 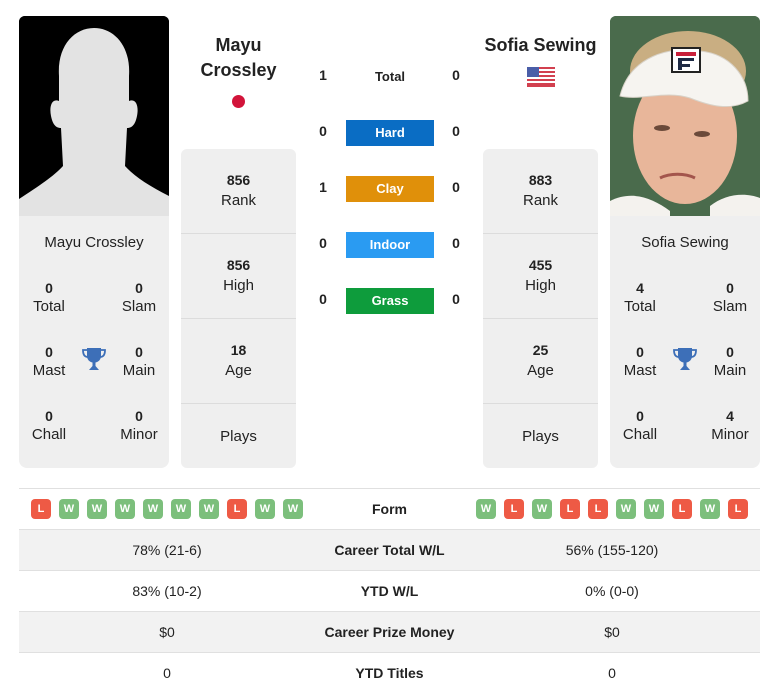 I want to click on player2-total-titles: 4 Total, so click(x=640, y=297).